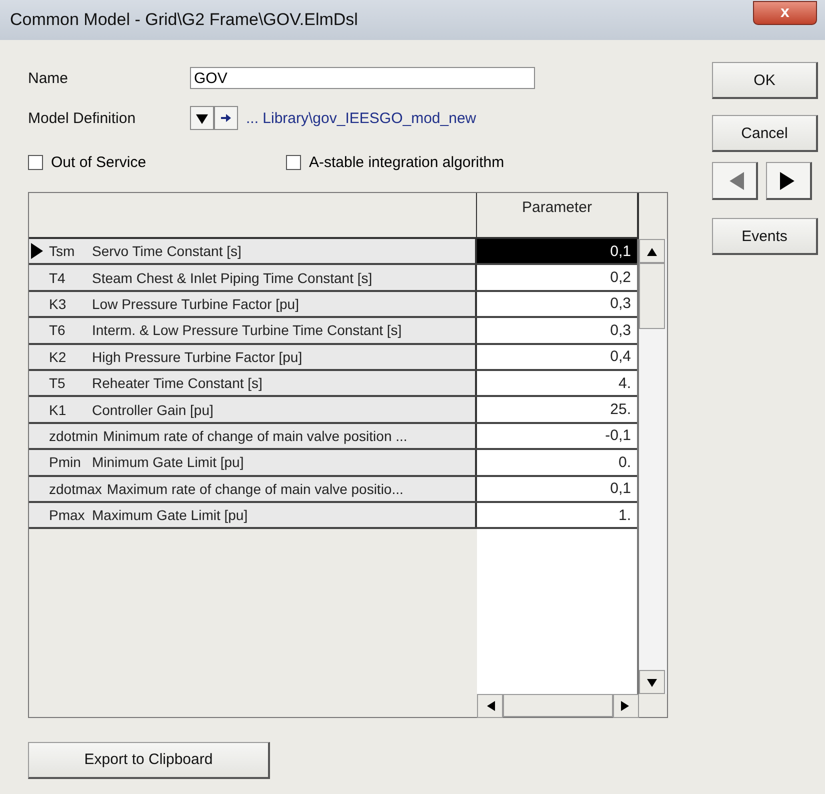  I want to click on previous-button, so click(735, 181).